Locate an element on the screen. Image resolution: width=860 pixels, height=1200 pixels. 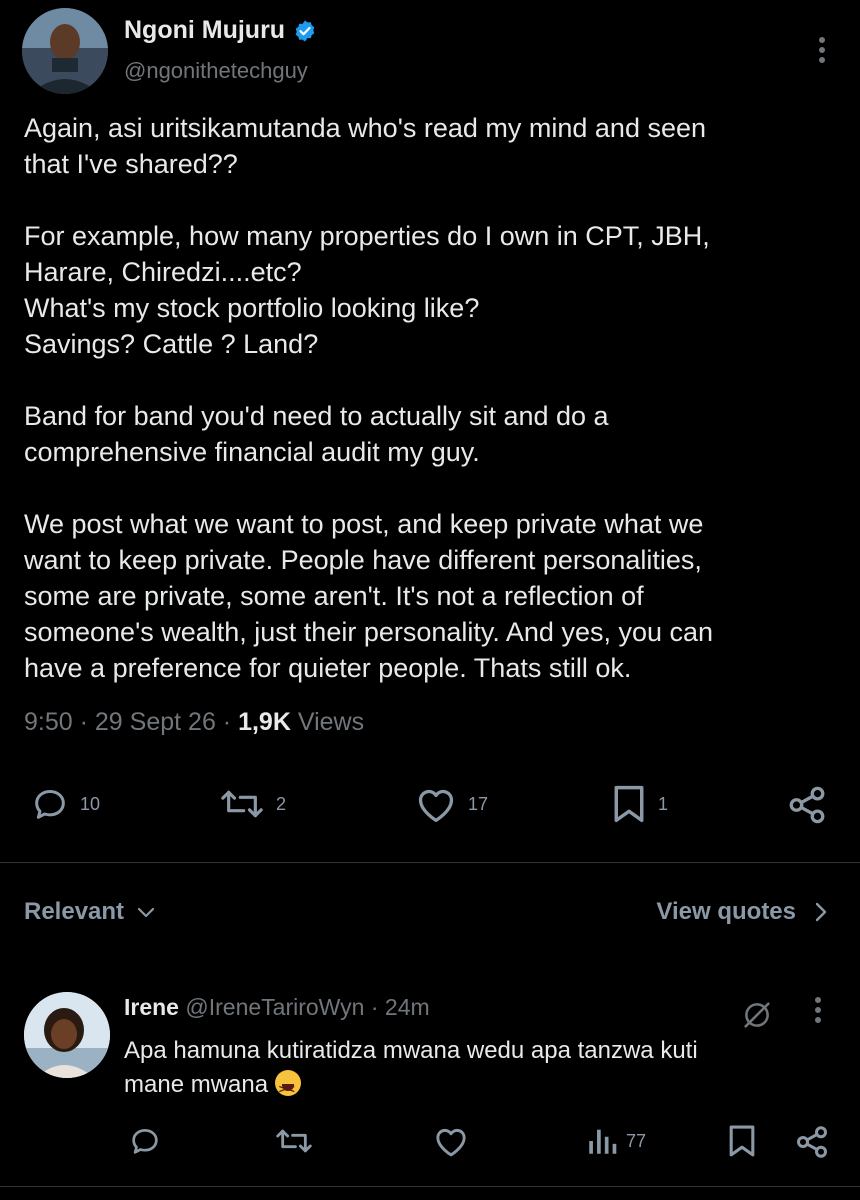
view-quotes-link: View quotes is located at coordinates (742, 912).